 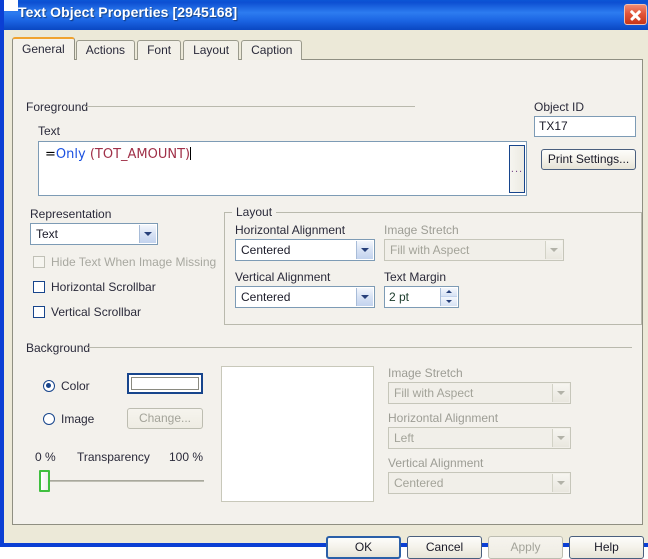 I want to click on representation-value: Text, so click(x=47, y=234).